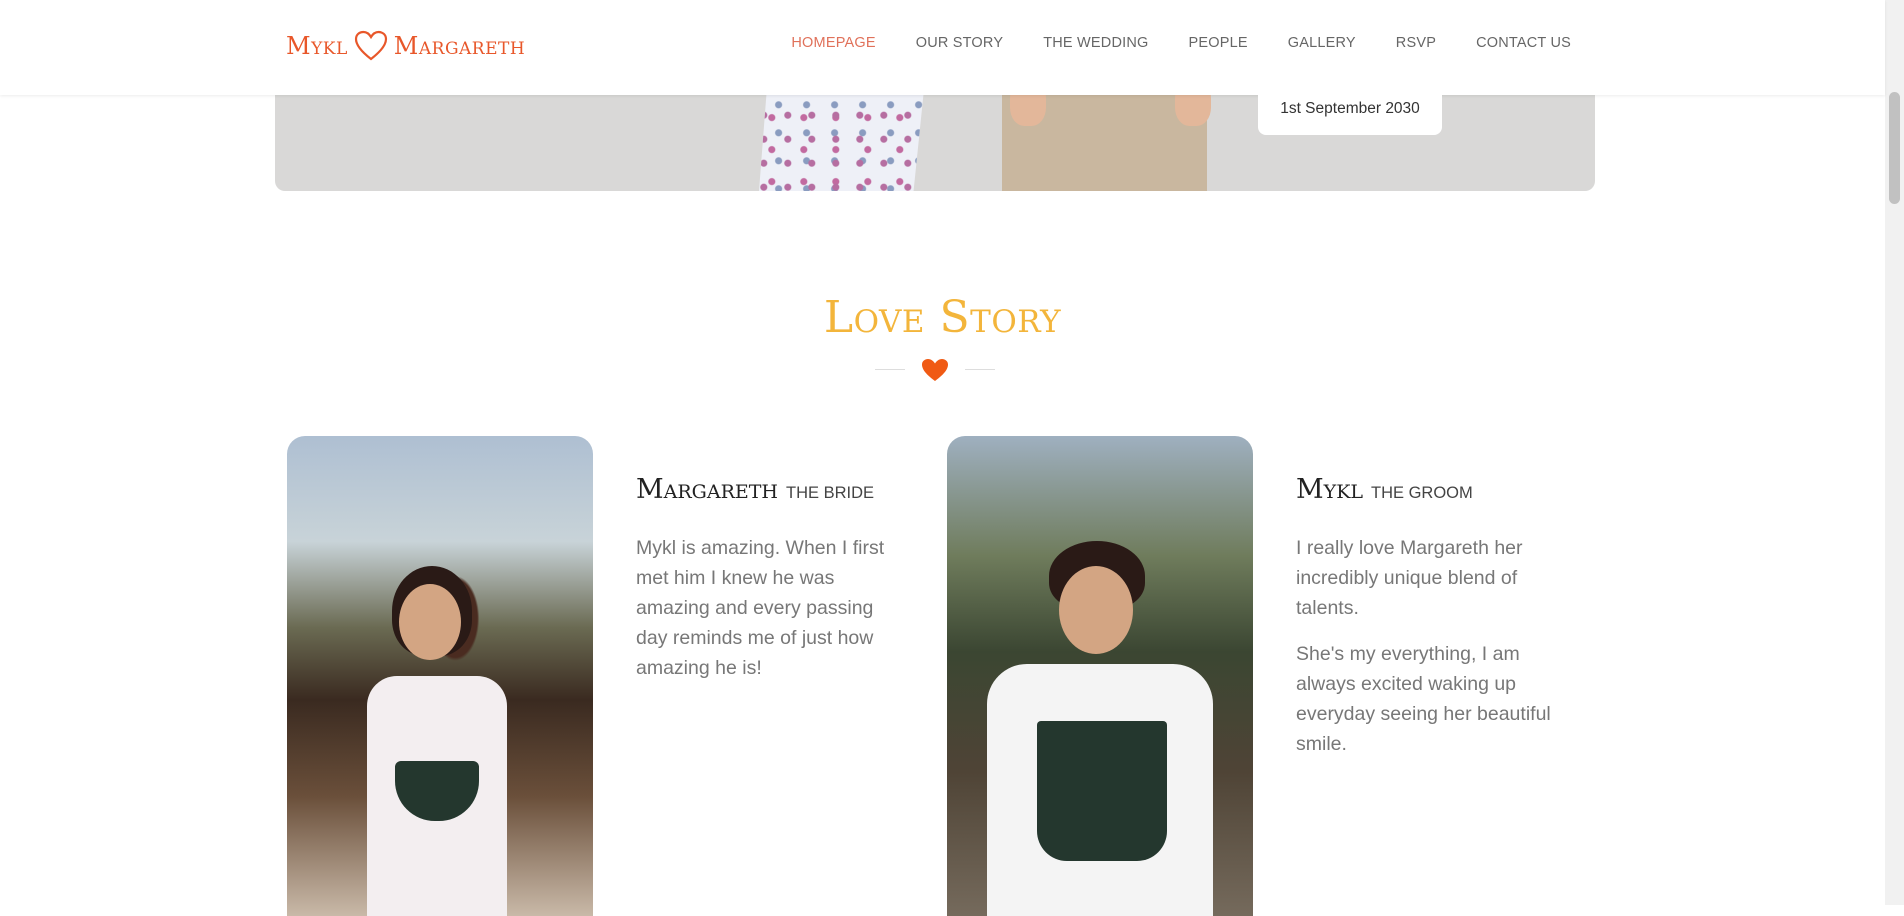 The height and width of the screenshot is (916, 1904). What do you see at coordinates (1100, 676) in the screenshot?
I see `groom-photo` at bounding box center [1100, 676].